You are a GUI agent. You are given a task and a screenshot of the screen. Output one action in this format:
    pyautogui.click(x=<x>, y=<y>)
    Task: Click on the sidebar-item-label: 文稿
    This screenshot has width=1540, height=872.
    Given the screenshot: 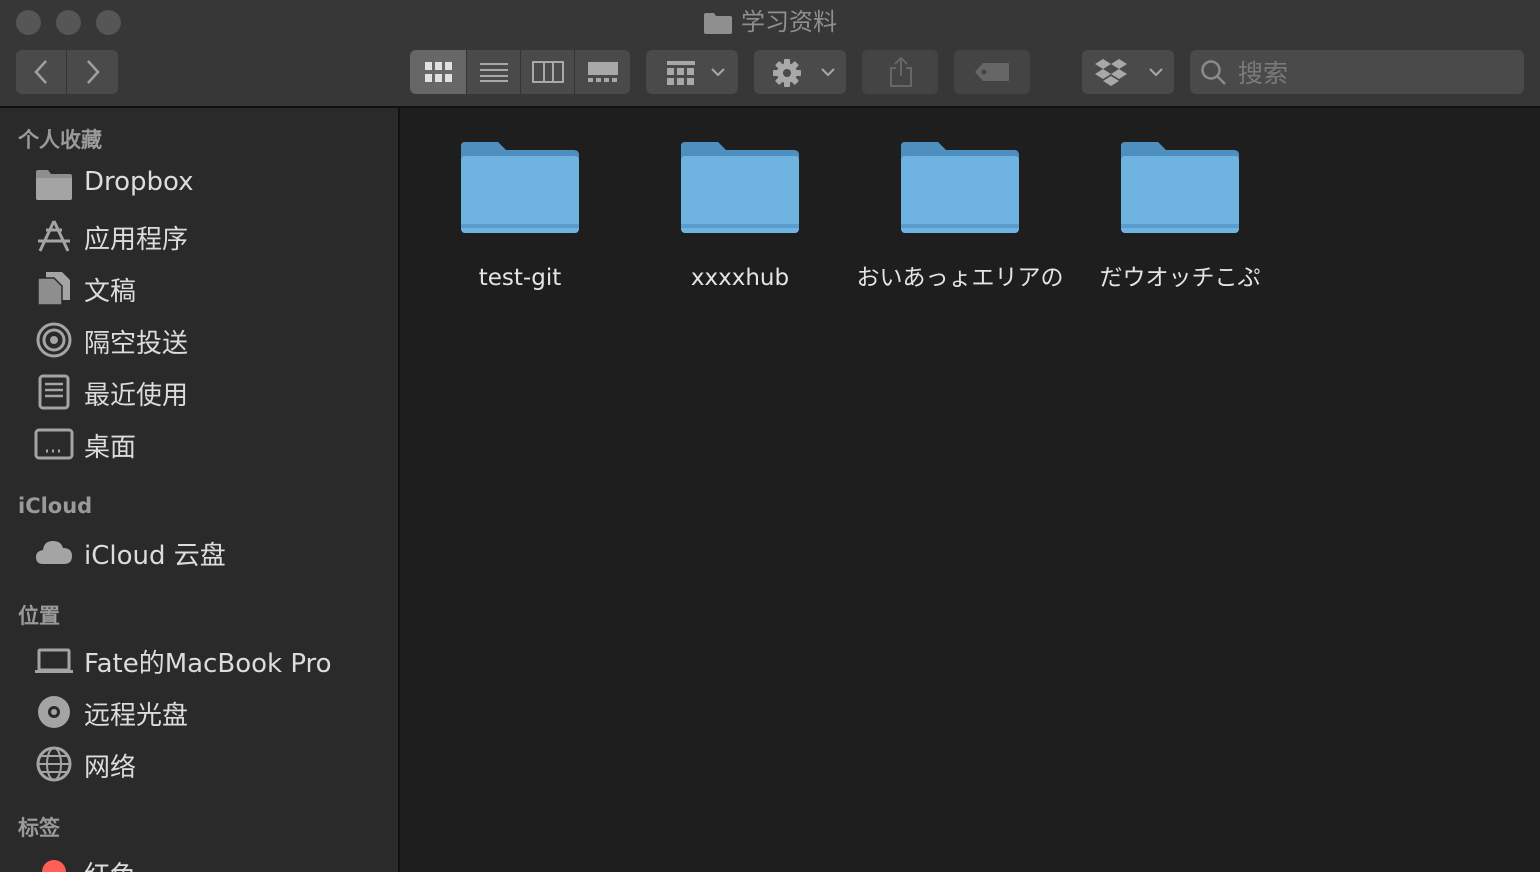 What is the action you would take?
    pyautogui.click(x=110, y=292)
    